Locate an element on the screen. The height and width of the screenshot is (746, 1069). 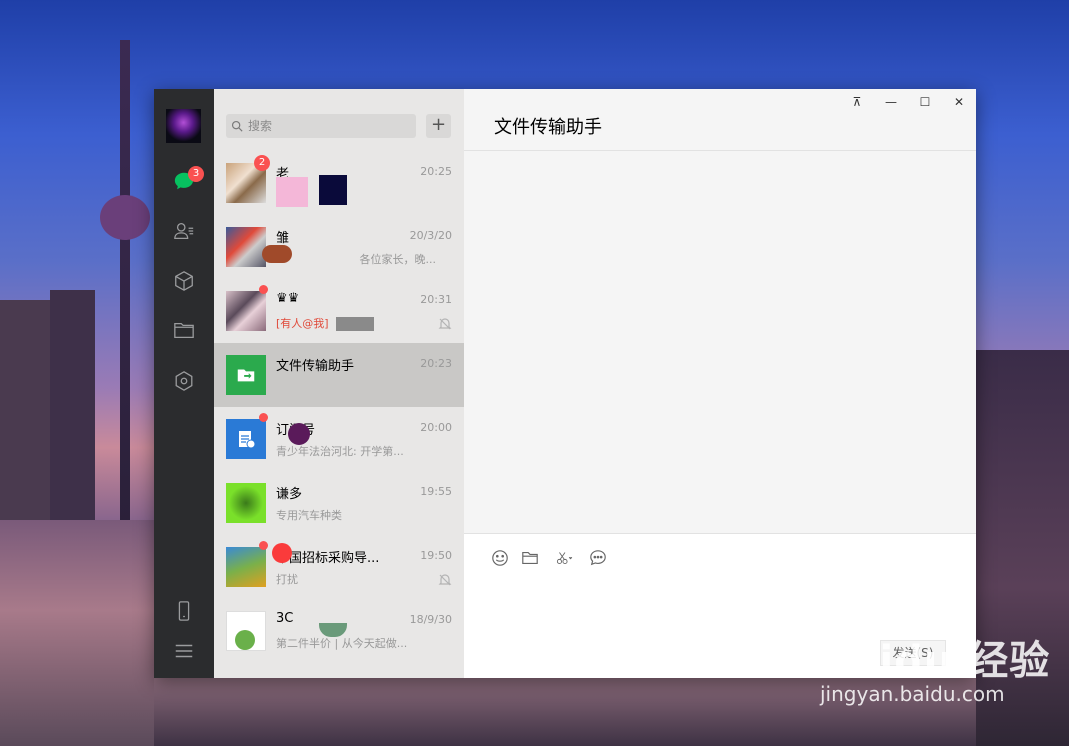
add-button: + is located at coordinates (438, 126).